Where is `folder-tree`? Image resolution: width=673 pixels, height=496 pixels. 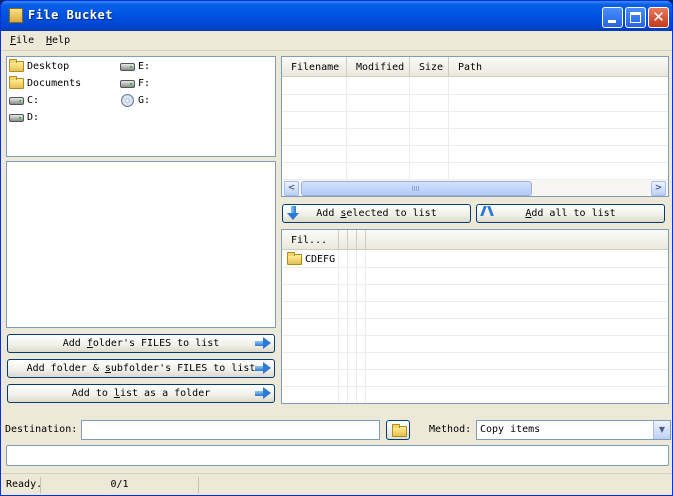
folder-tree is located at coordinates (141, 244).